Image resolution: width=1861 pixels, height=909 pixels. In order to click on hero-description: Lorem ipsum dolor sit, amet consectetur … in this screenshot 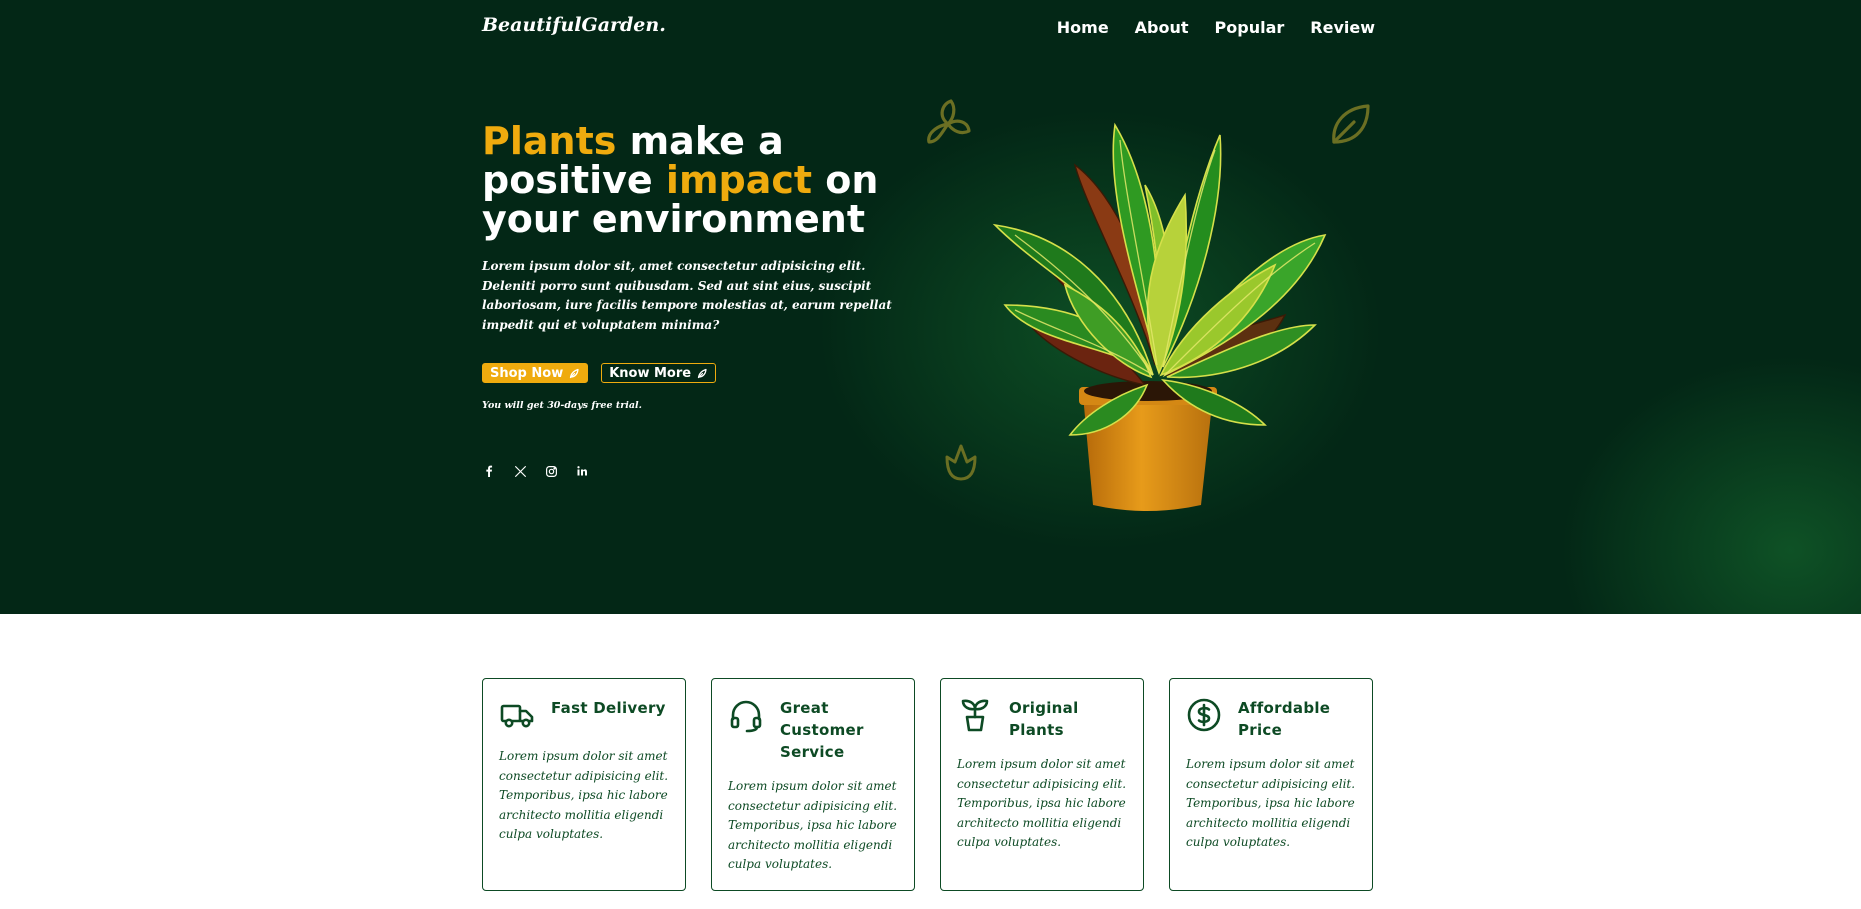, I will do `click(687, 295)`.